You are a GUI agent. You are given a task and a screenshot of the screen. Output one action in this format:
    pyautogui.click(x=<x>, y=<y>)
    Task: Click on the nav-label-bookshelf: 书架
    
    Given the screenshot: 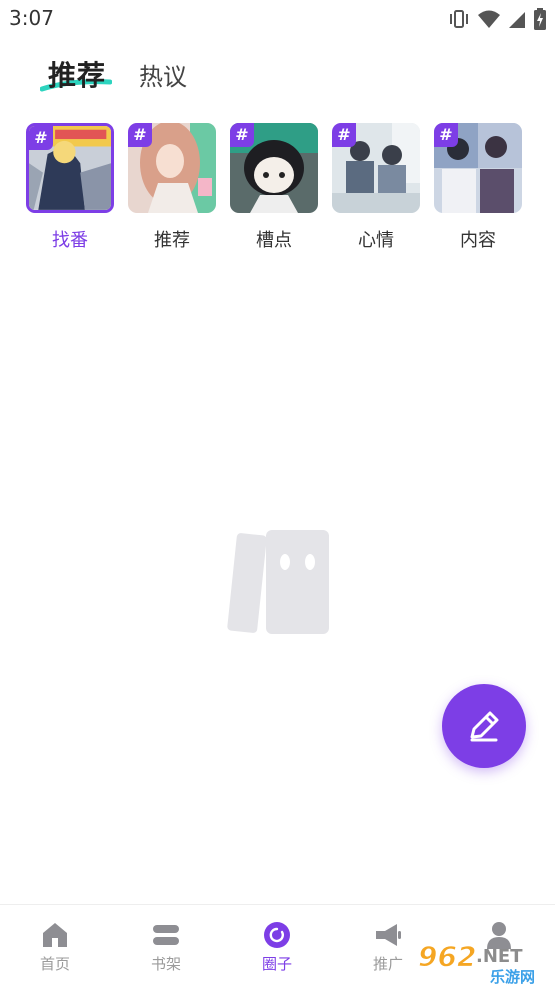 What is the action you would take?
    pyautogui.click(x=165, y=964)
    